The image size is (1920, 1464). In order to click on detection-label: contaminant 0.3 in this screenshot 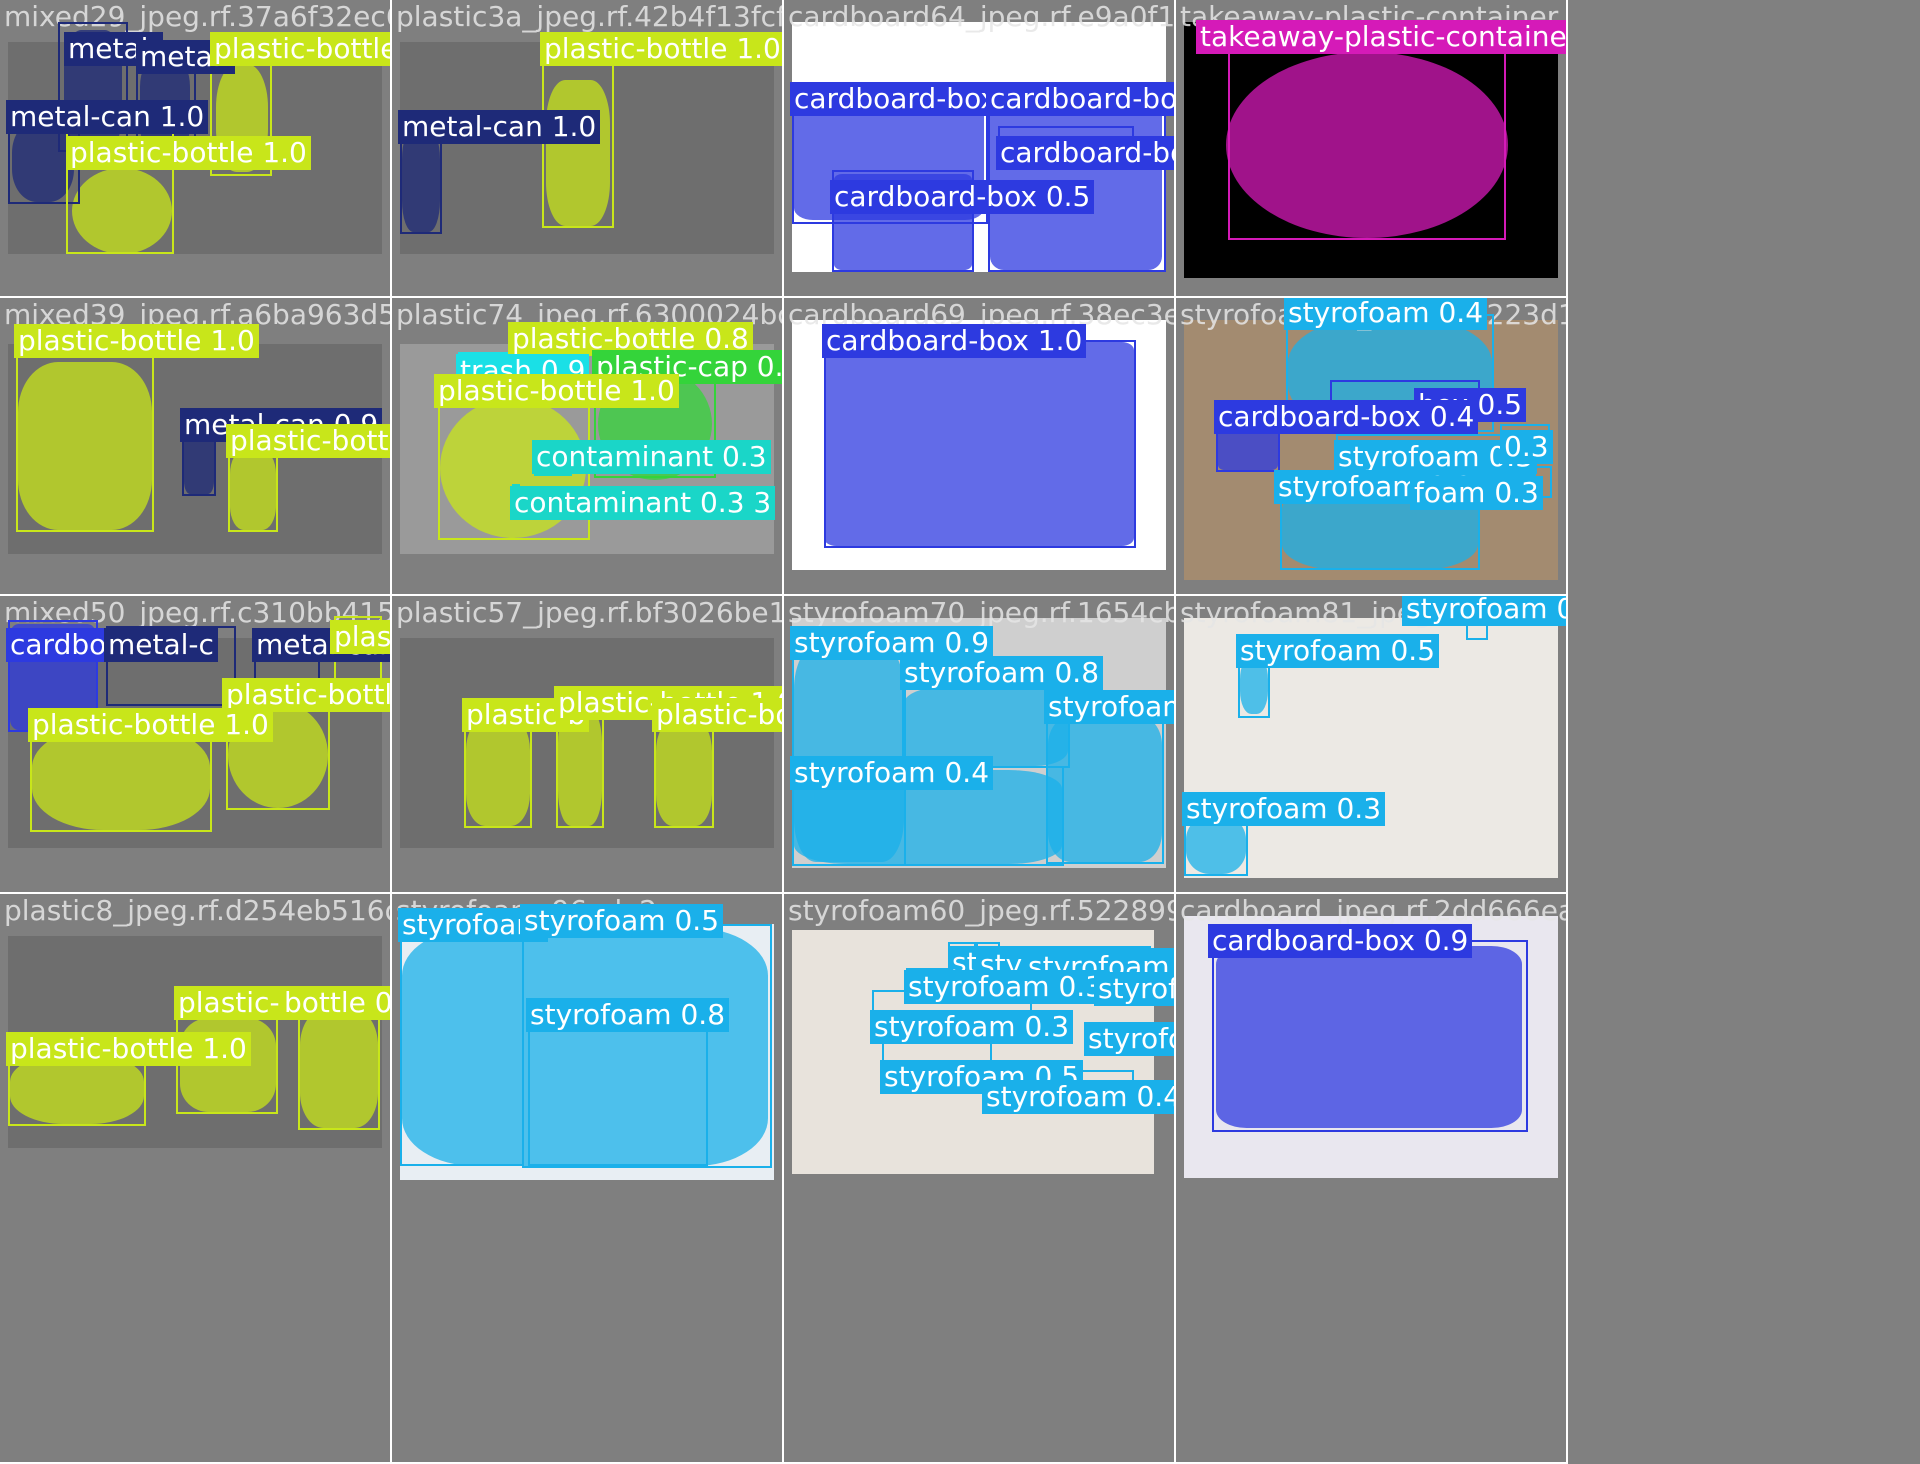, I will do `click(651, 457)`.